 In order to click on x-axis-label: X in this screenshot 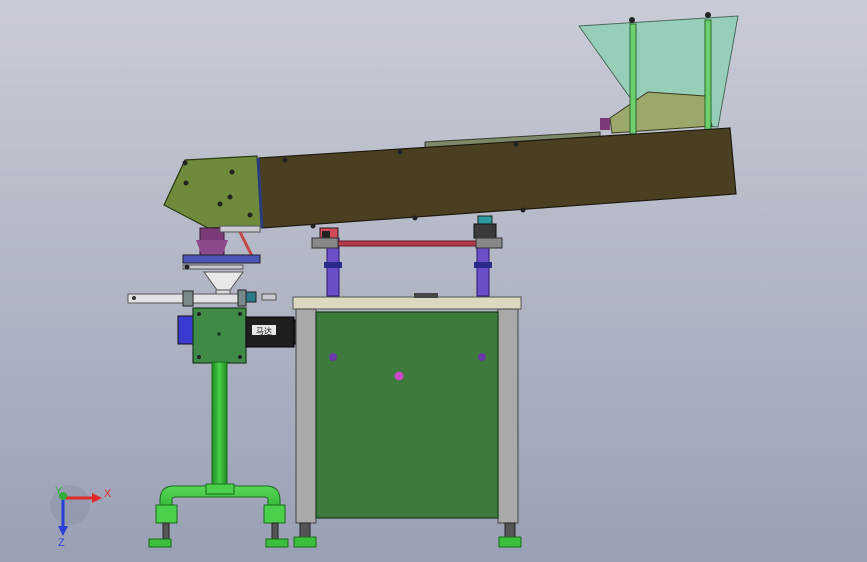, I will do `click(108, 494)`.